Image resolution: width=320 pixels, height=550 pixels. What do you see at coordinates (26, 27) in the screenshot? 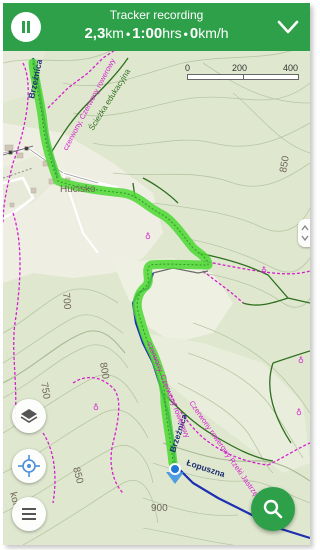
I see `pause-button` at bounding box center [26, 27].